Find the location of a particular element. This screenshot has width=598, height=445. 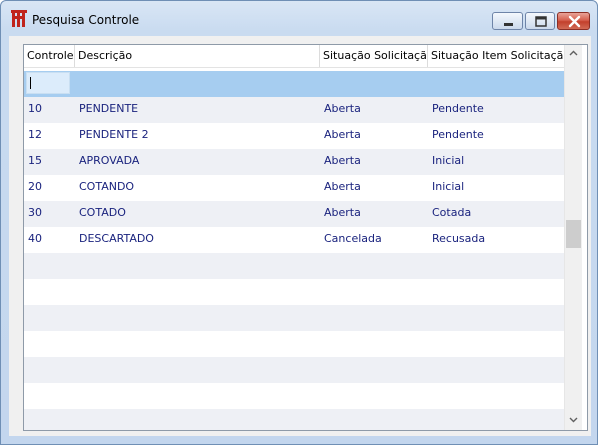

maximize-icon is located at coordinates (541, 21).